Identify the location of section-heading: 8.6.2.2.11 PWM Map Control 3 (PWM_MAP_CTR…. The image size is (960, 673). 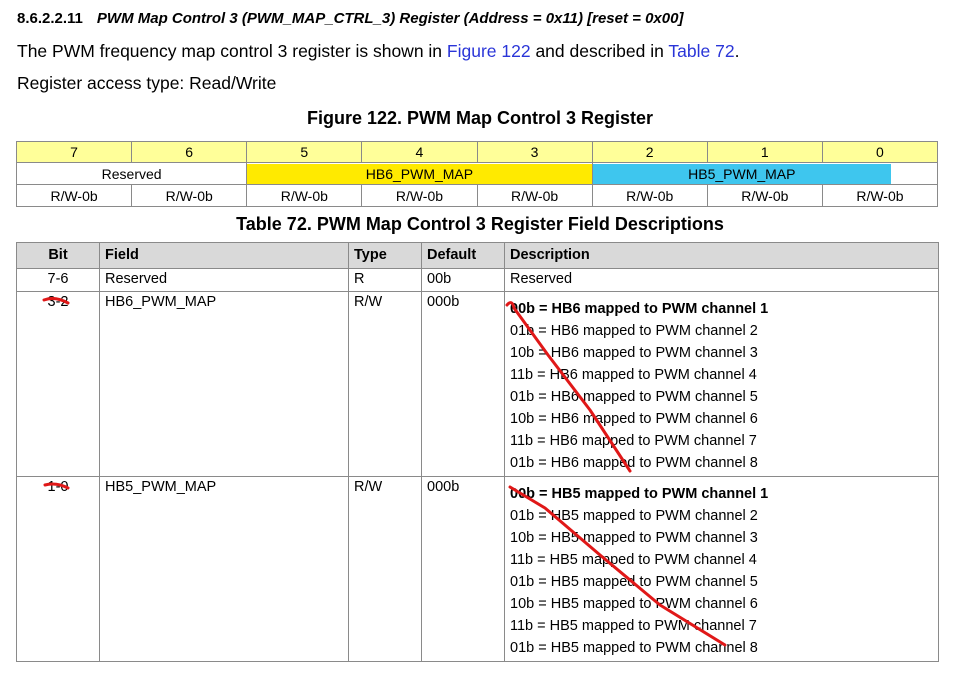
(350, 18).